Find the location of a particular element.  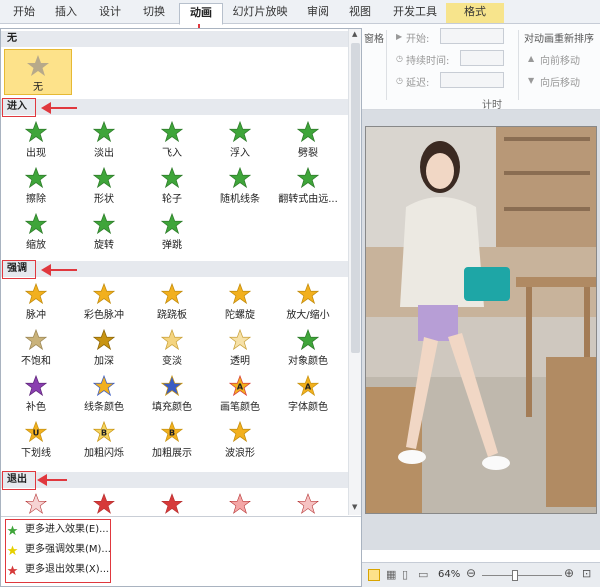

emphasis-effect-11: 线条颜色 is located at coordinates (104, 396).